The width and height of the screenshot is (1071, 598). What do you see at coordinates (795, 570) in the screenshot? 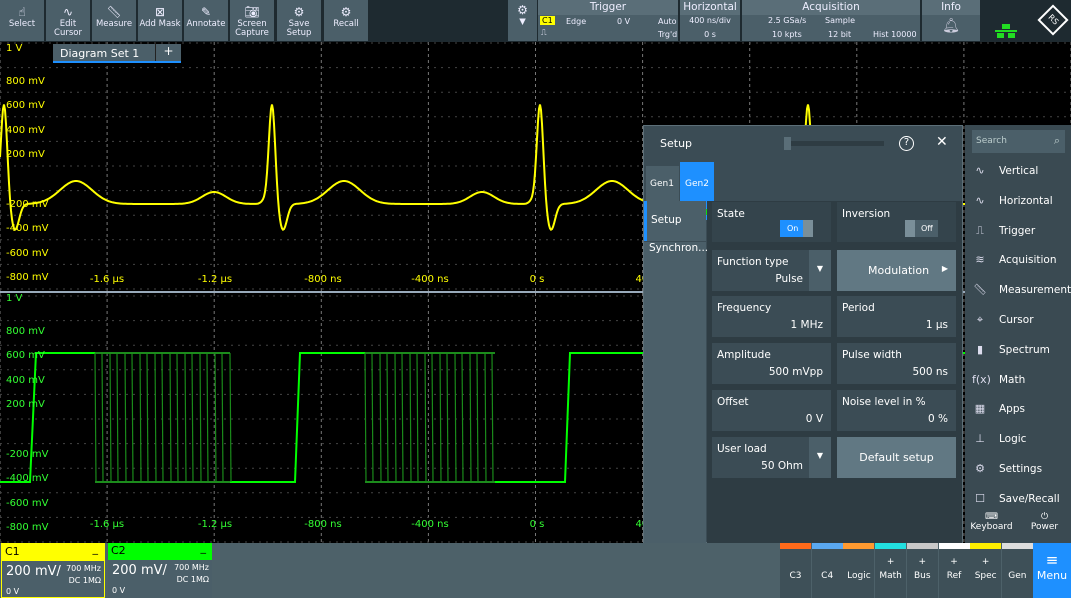
I see `add-c3-button: C3` at bounding box center [795, 570].